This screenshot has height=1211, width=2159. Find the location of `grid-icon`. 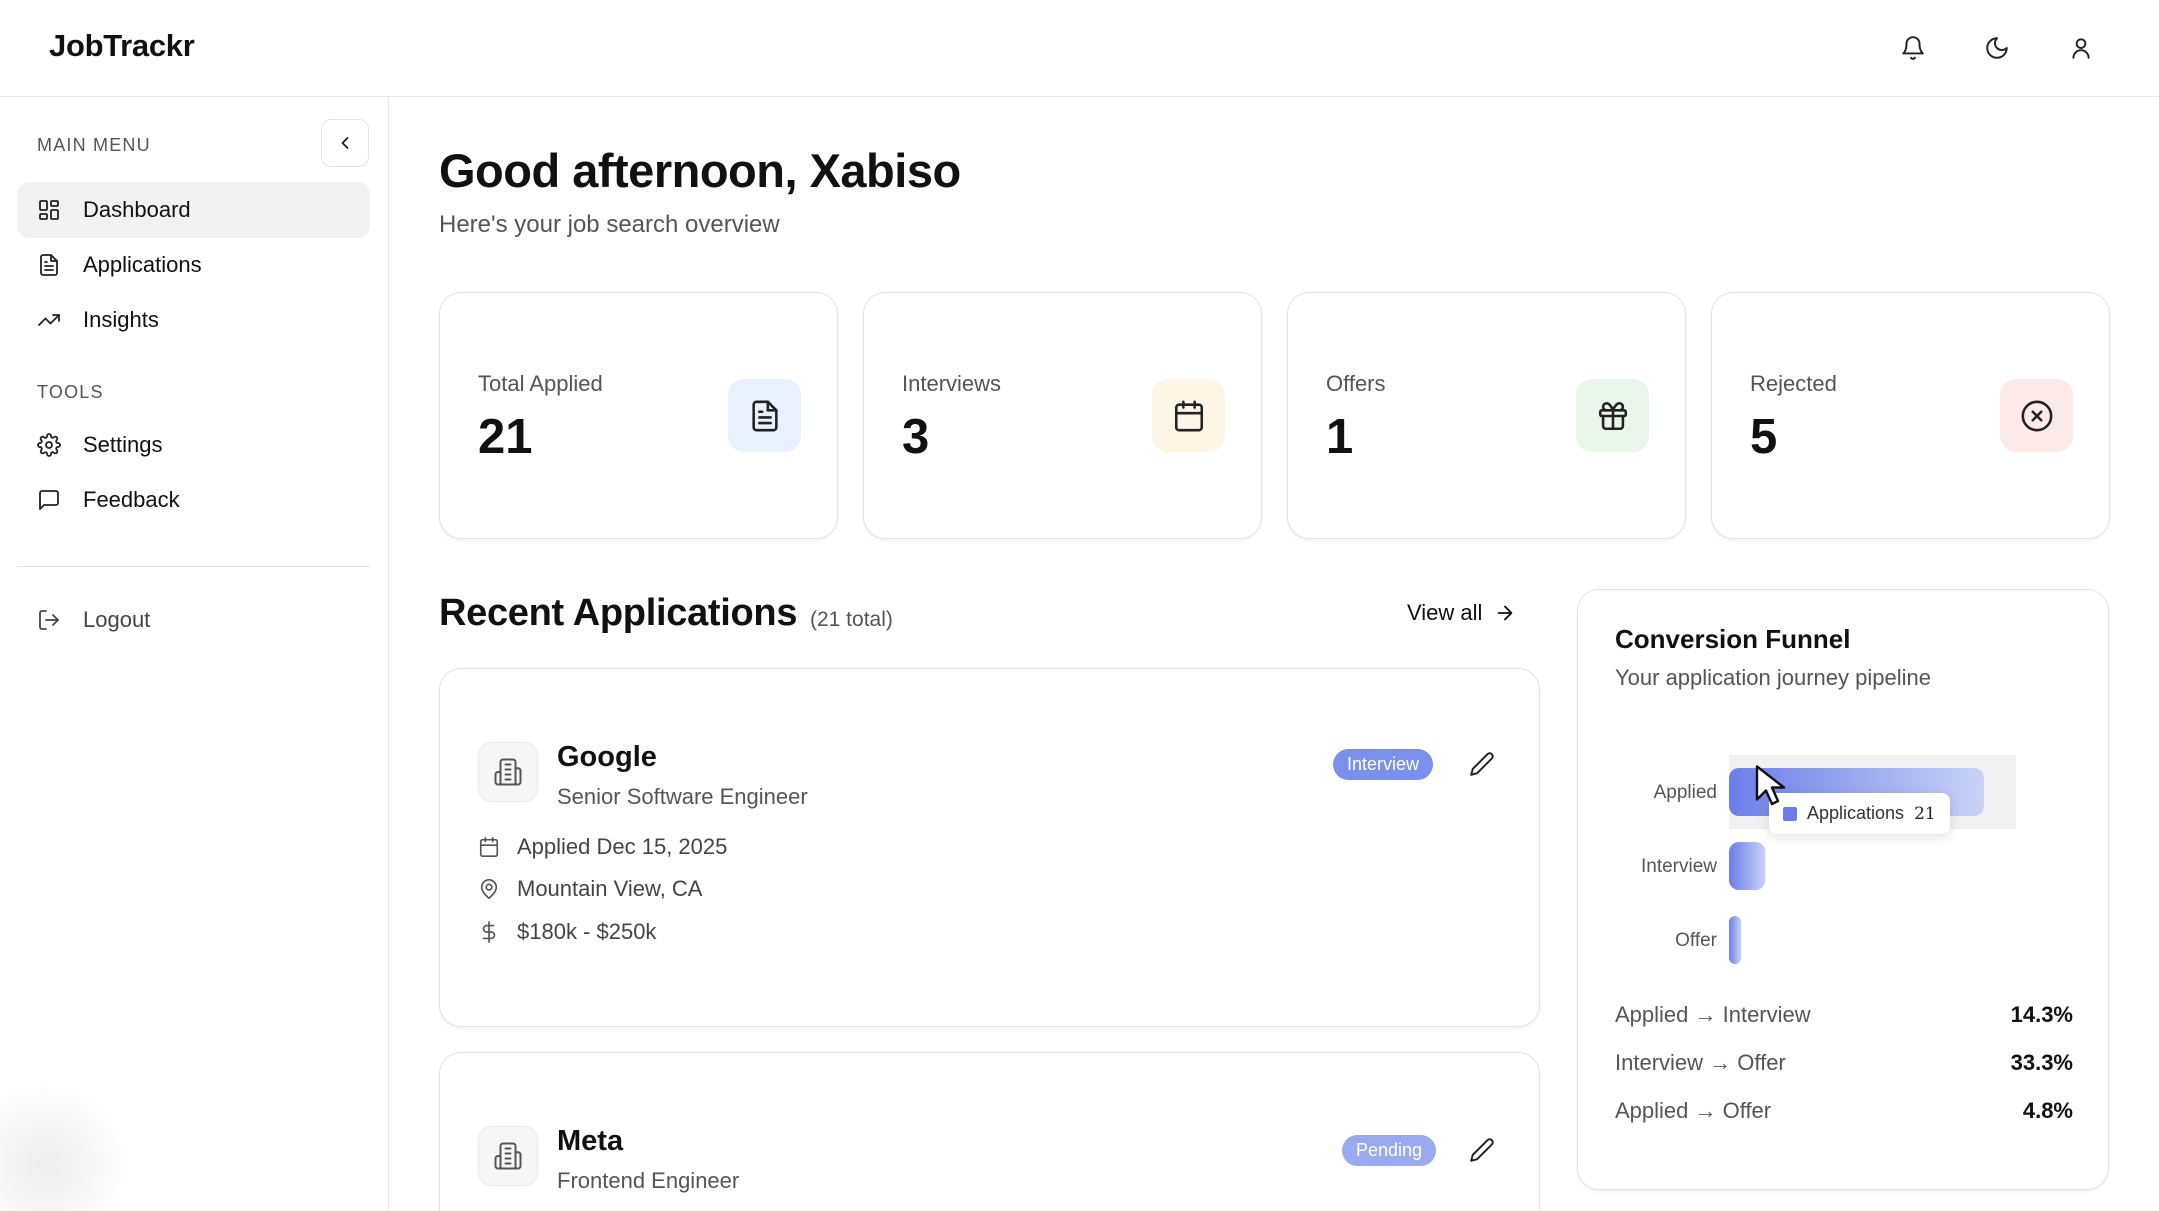

grid-icon is located at coordinates (49, 210).